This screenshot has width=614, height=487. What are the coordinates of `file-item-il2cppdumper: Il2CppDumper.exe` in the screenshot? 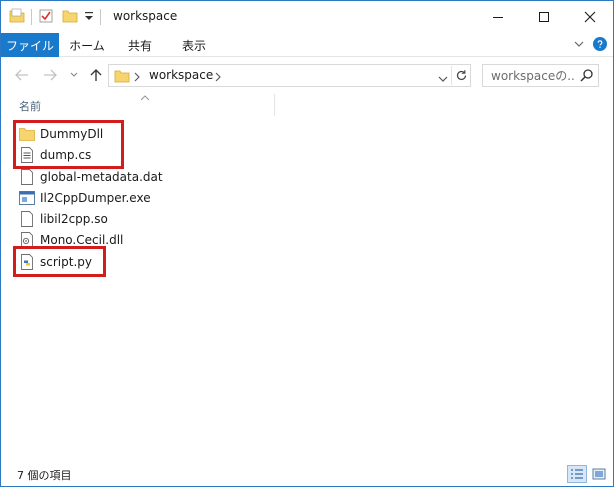 It's located at (119, 197).